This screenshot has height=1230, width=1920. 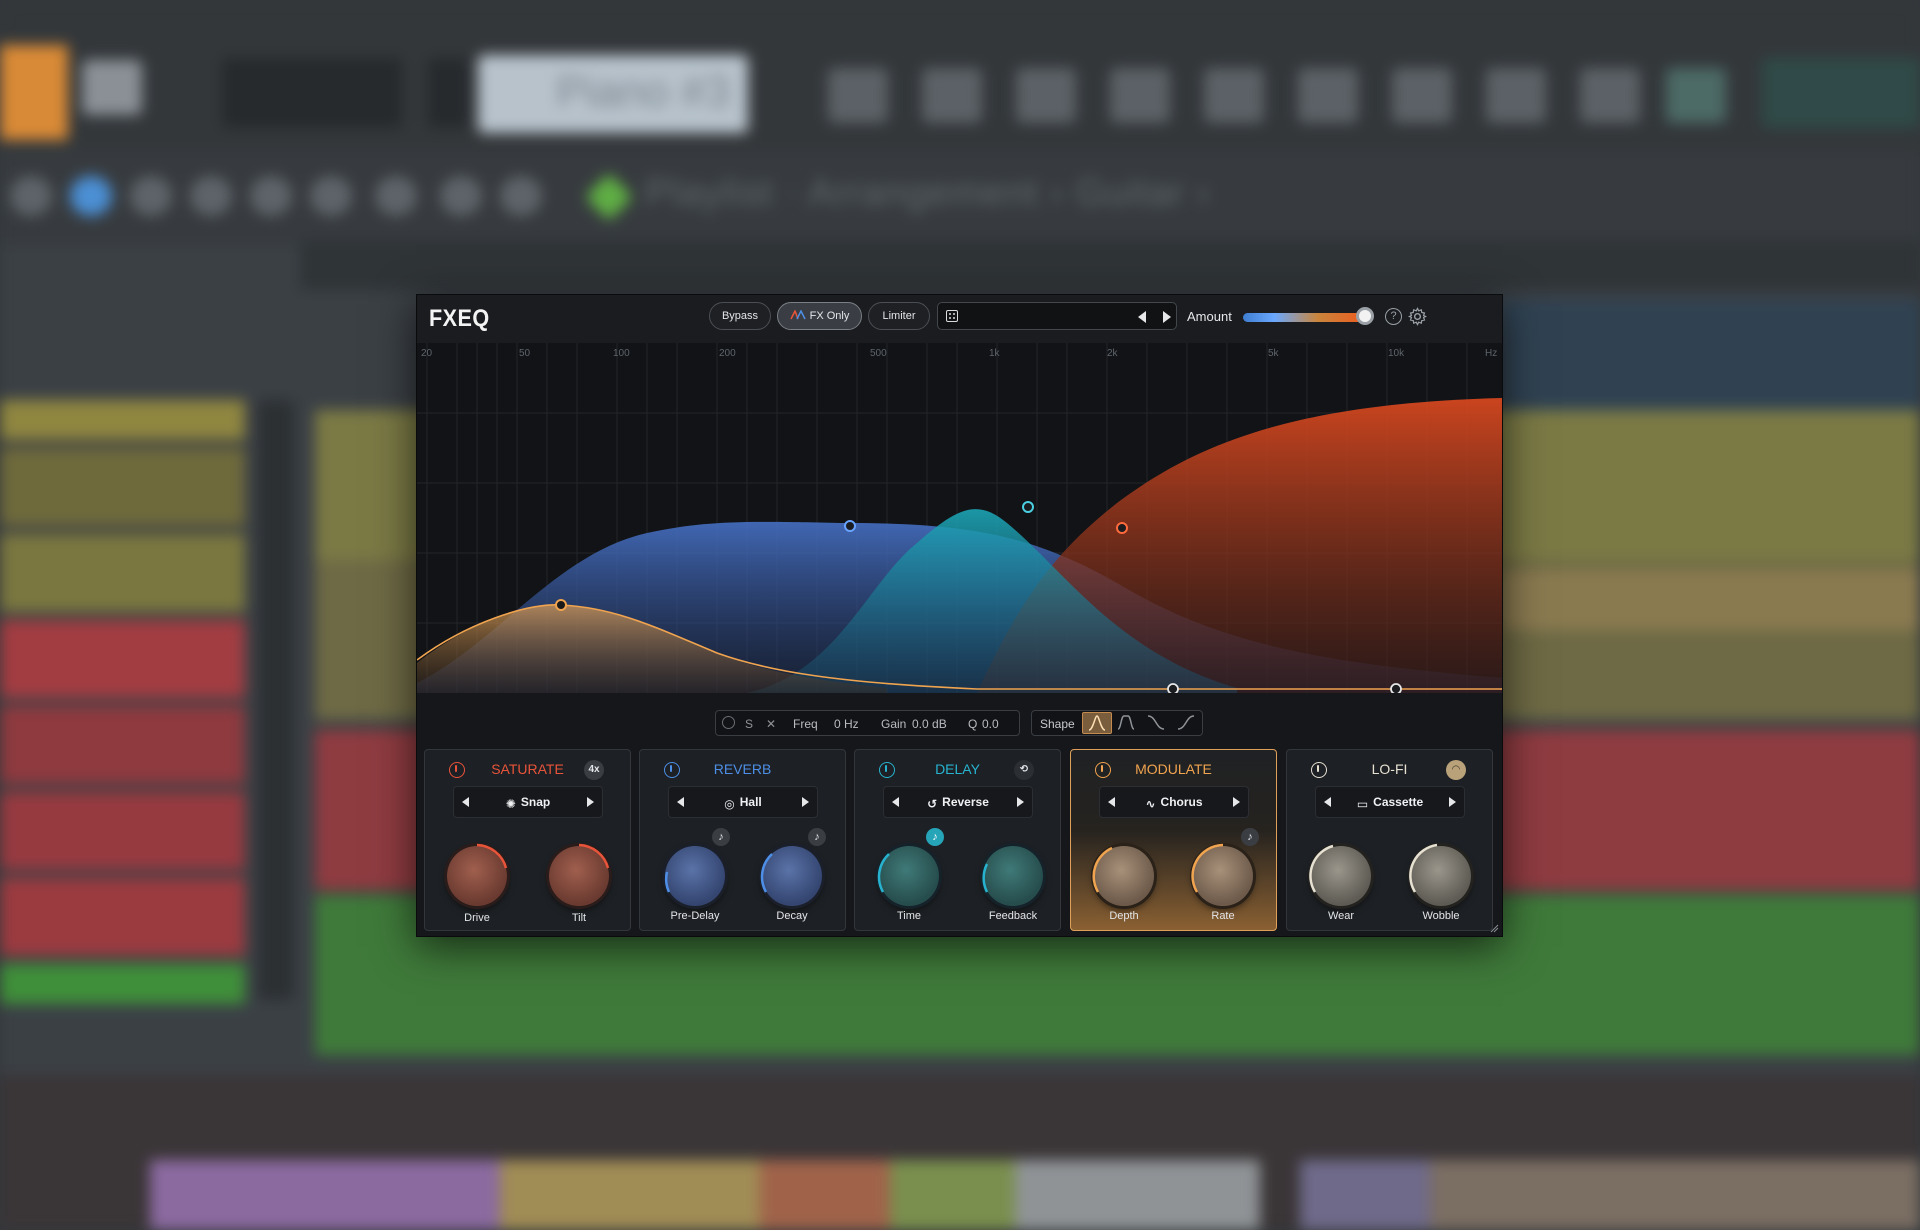 What do you see at coordinates (1024, 770) in the screenshot?
I see `ping-pong-icon: ⟲` at bounding box center [1024, 770].